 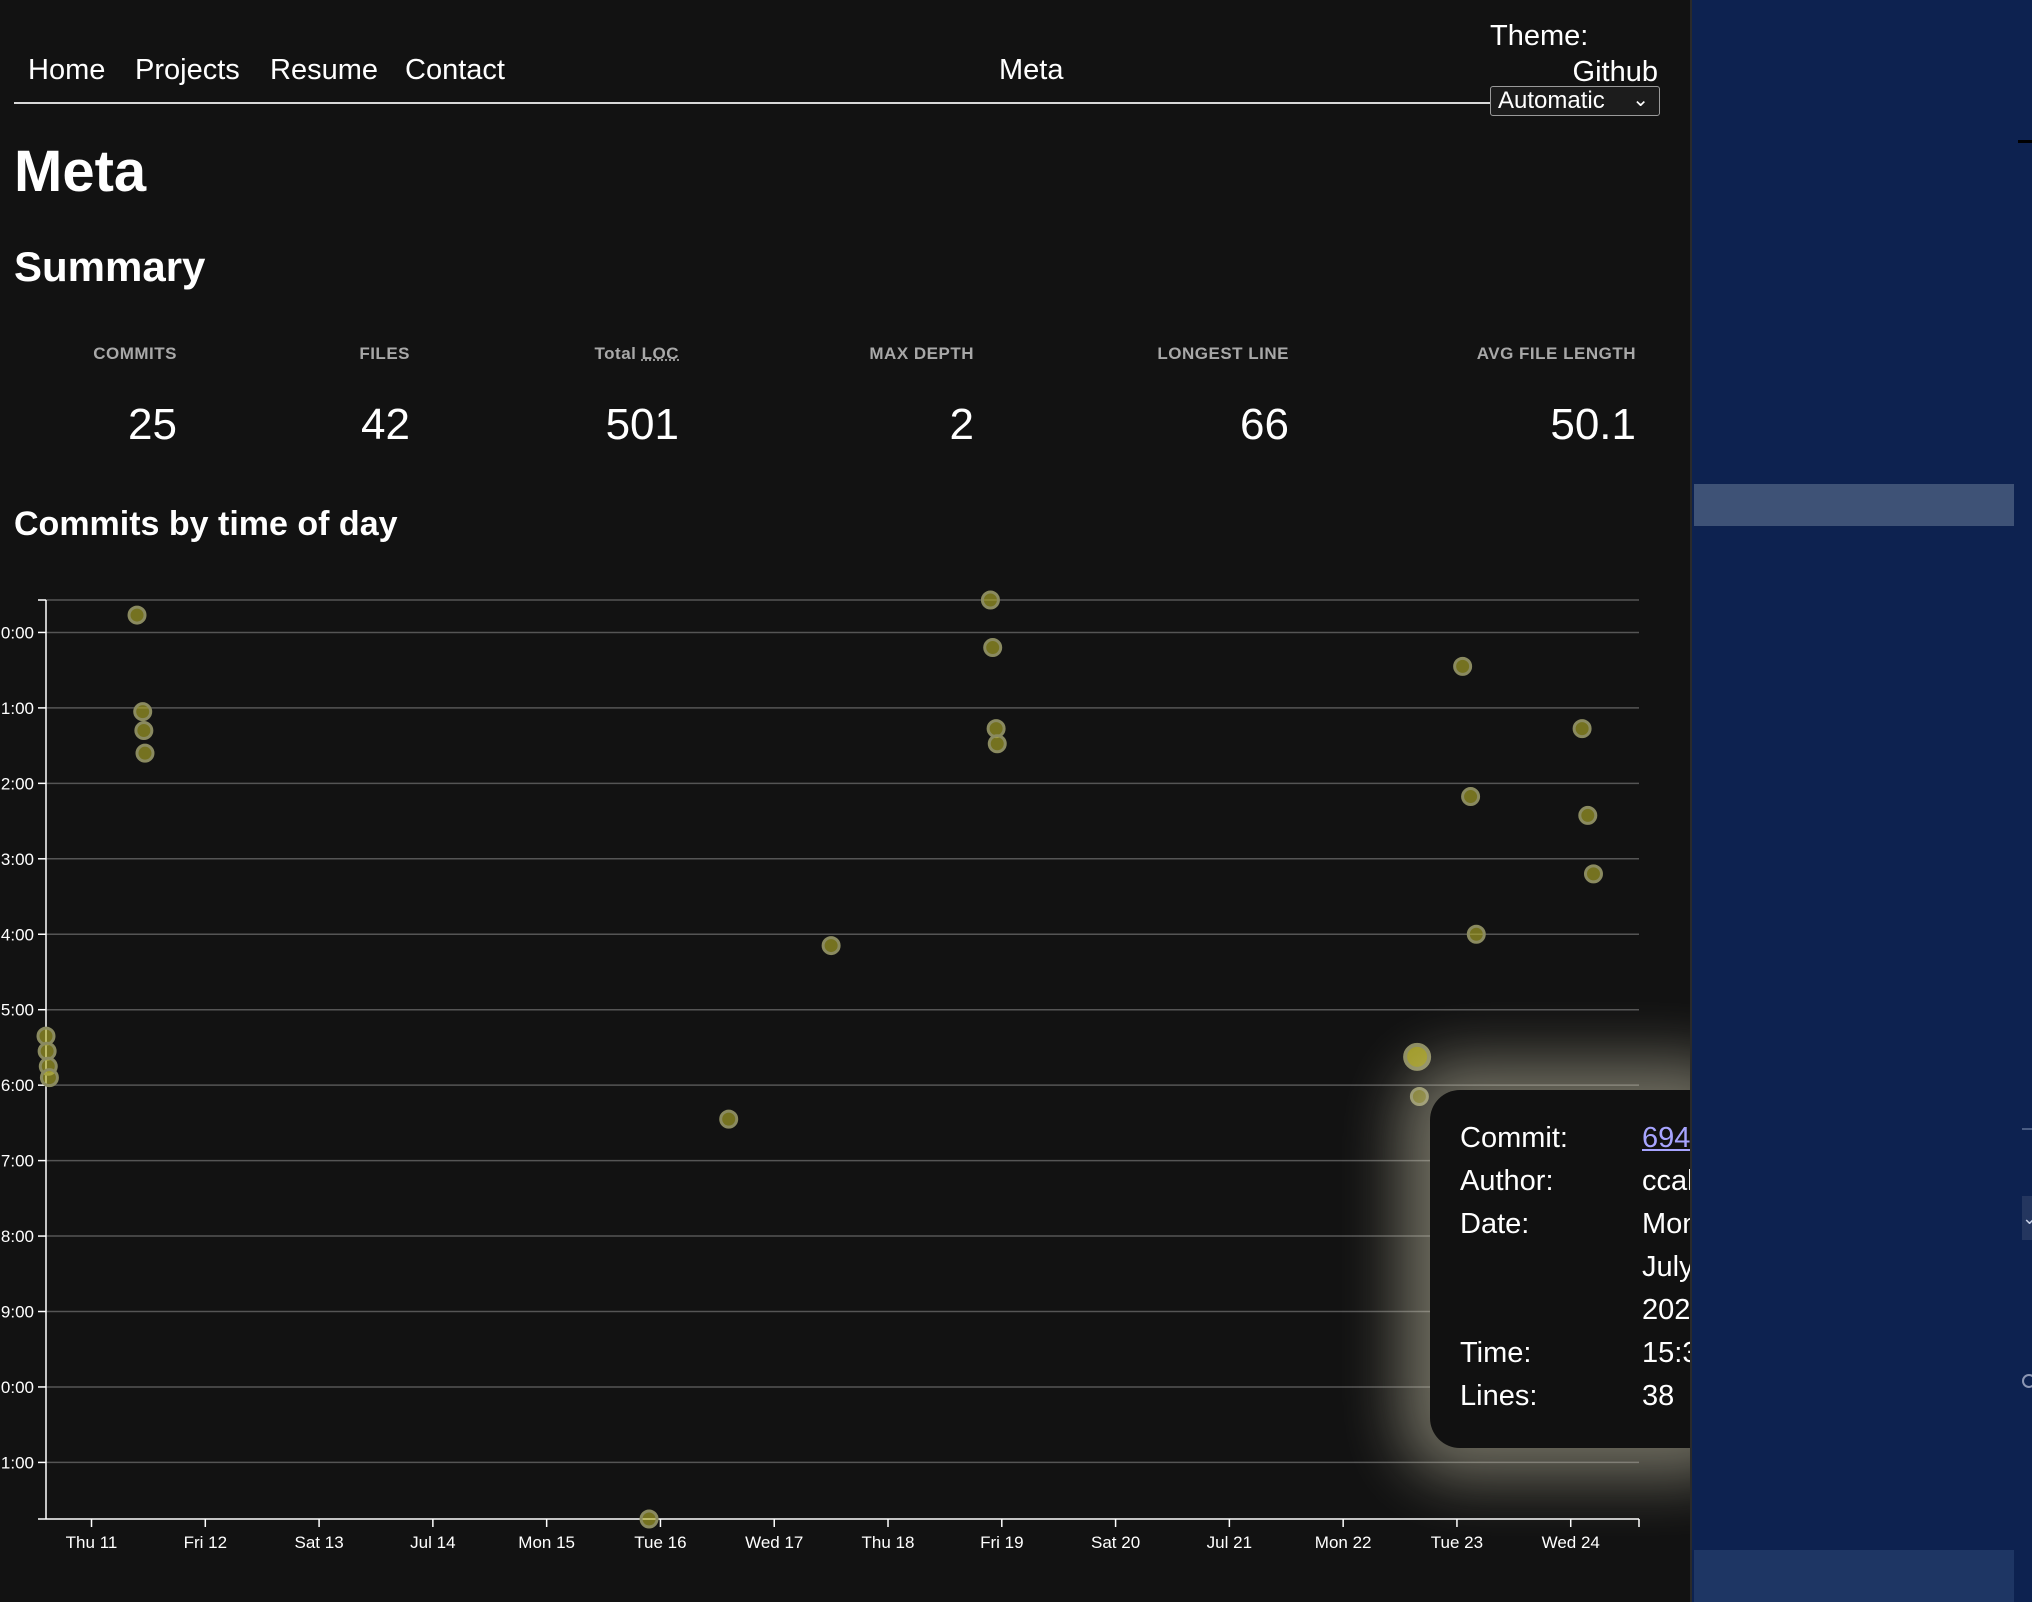 What do you see at coordinates (17, 1161) in the screenshot?
I see `y-tick-label: 7:00` at bounding box center [17, 1161].